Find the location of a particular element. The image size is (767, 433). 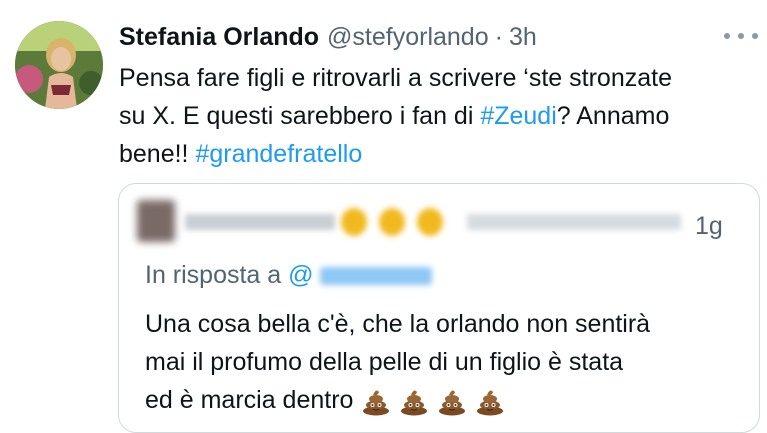

tweet-header: Stefania Orlando @stefyorlando · 3h is located at coordinates (328, 37).